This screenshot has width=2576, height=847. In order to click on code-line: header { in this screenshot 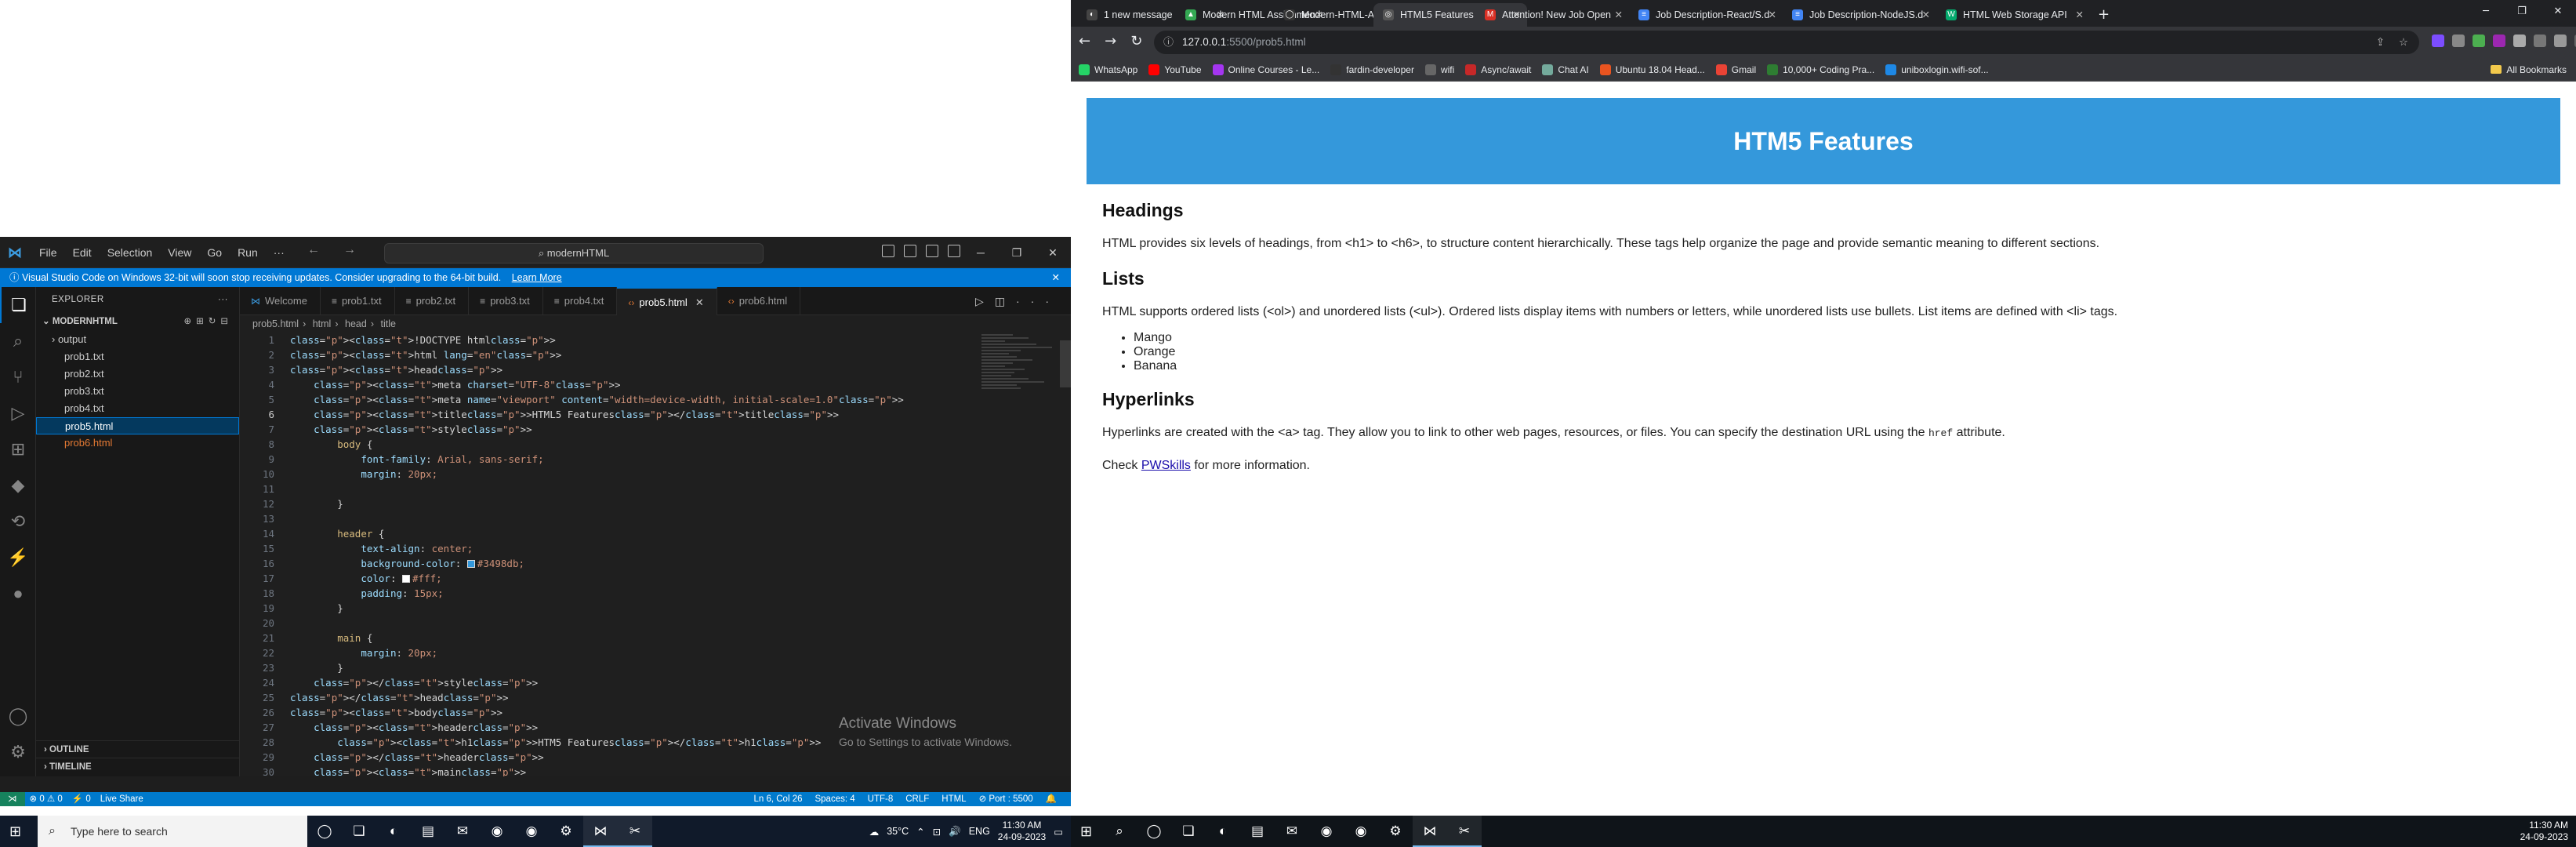, I will do `click(597, 533)`.